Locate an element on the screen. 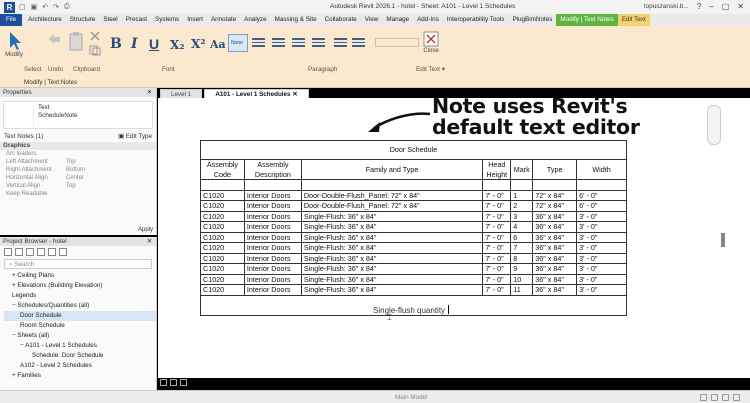 The height and width of the screenshot is (403, 750). tab-annotate: Annotate is located at coordinates (223, 20).